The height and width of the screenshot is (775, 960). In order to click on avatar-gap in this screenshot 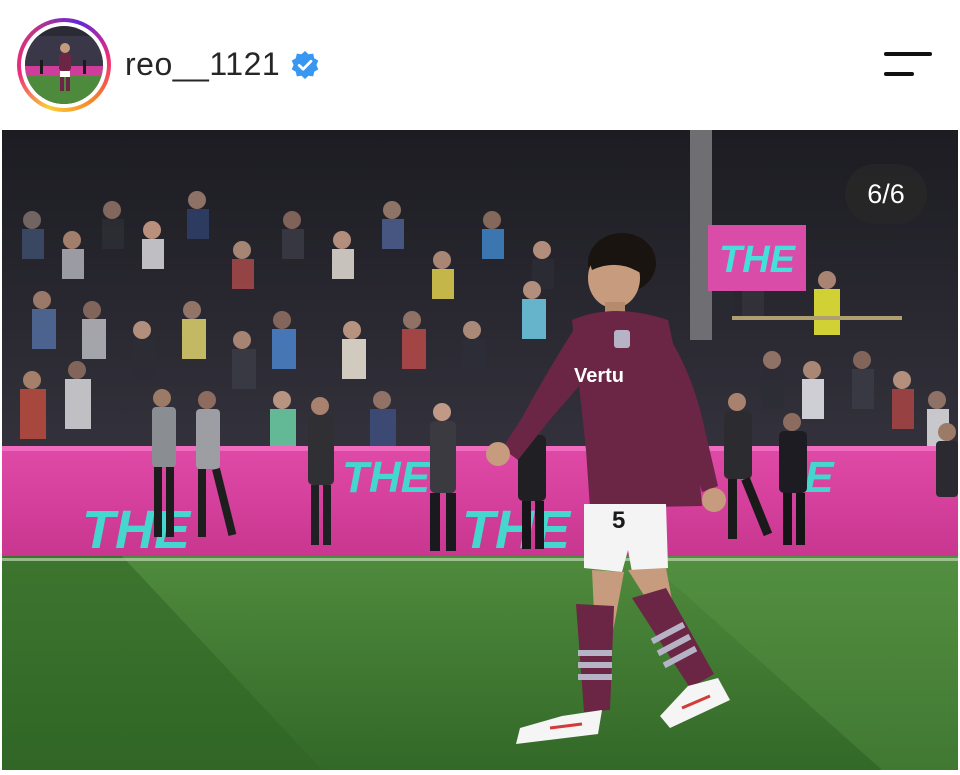, I will do `click(64, 65)`.